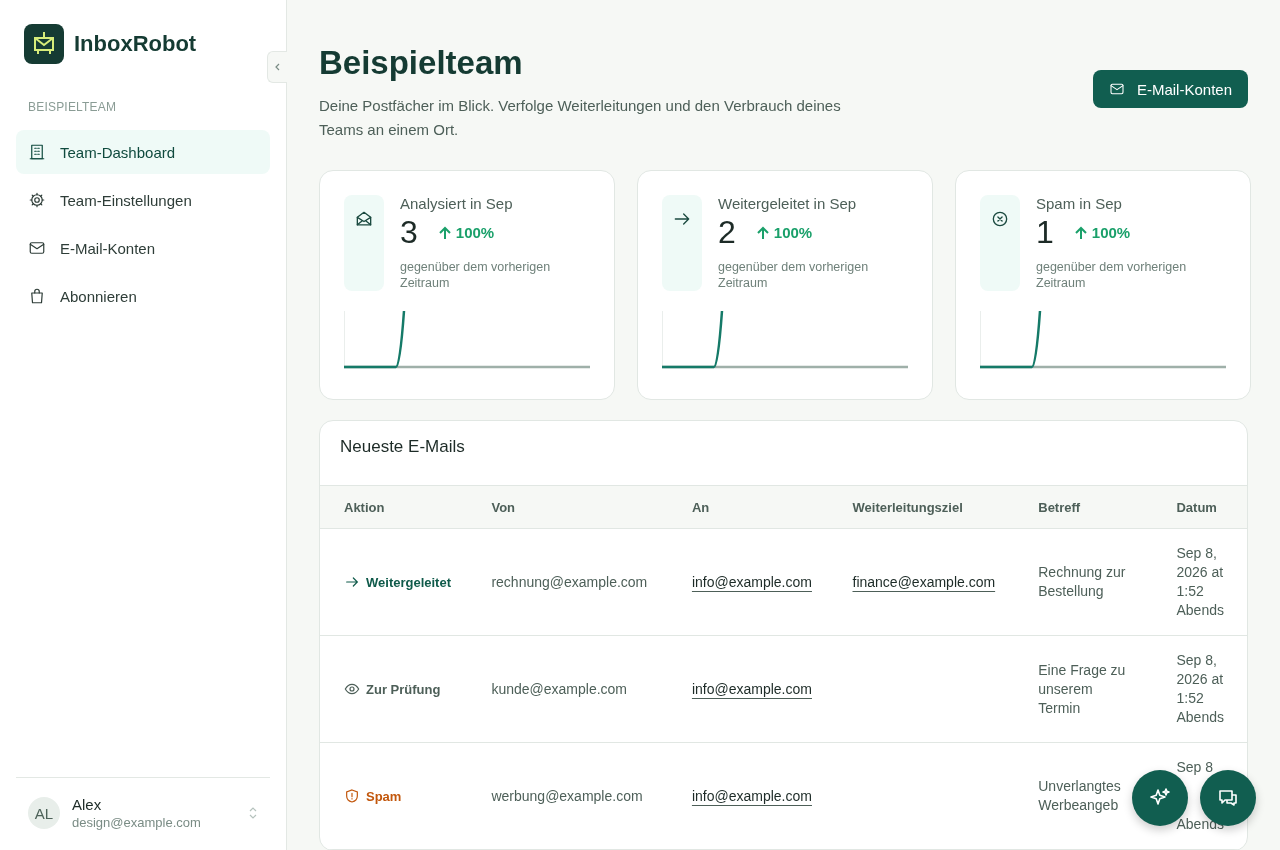 This screenshot has width=1280, height=850. I want to click on bag-icon, so click(37, 296).